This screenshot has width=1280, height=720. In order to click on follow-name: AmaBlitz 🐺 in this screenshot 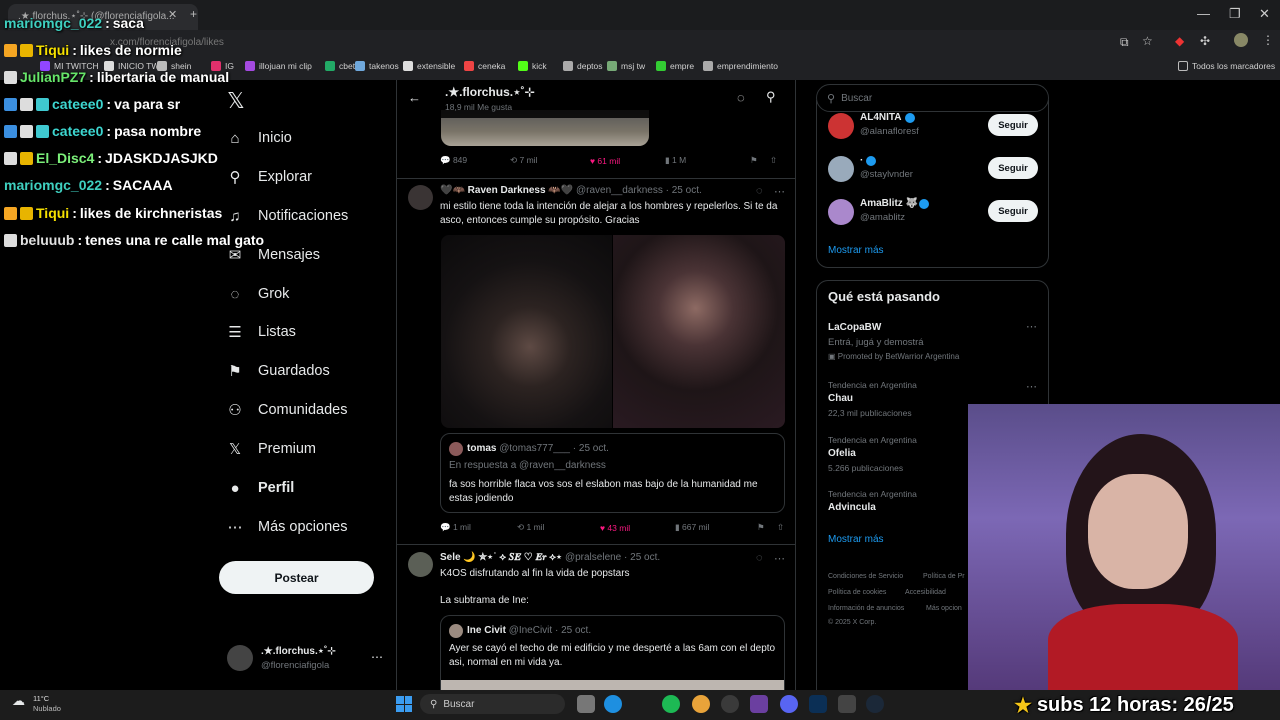, I will do `click(889, 203)`.